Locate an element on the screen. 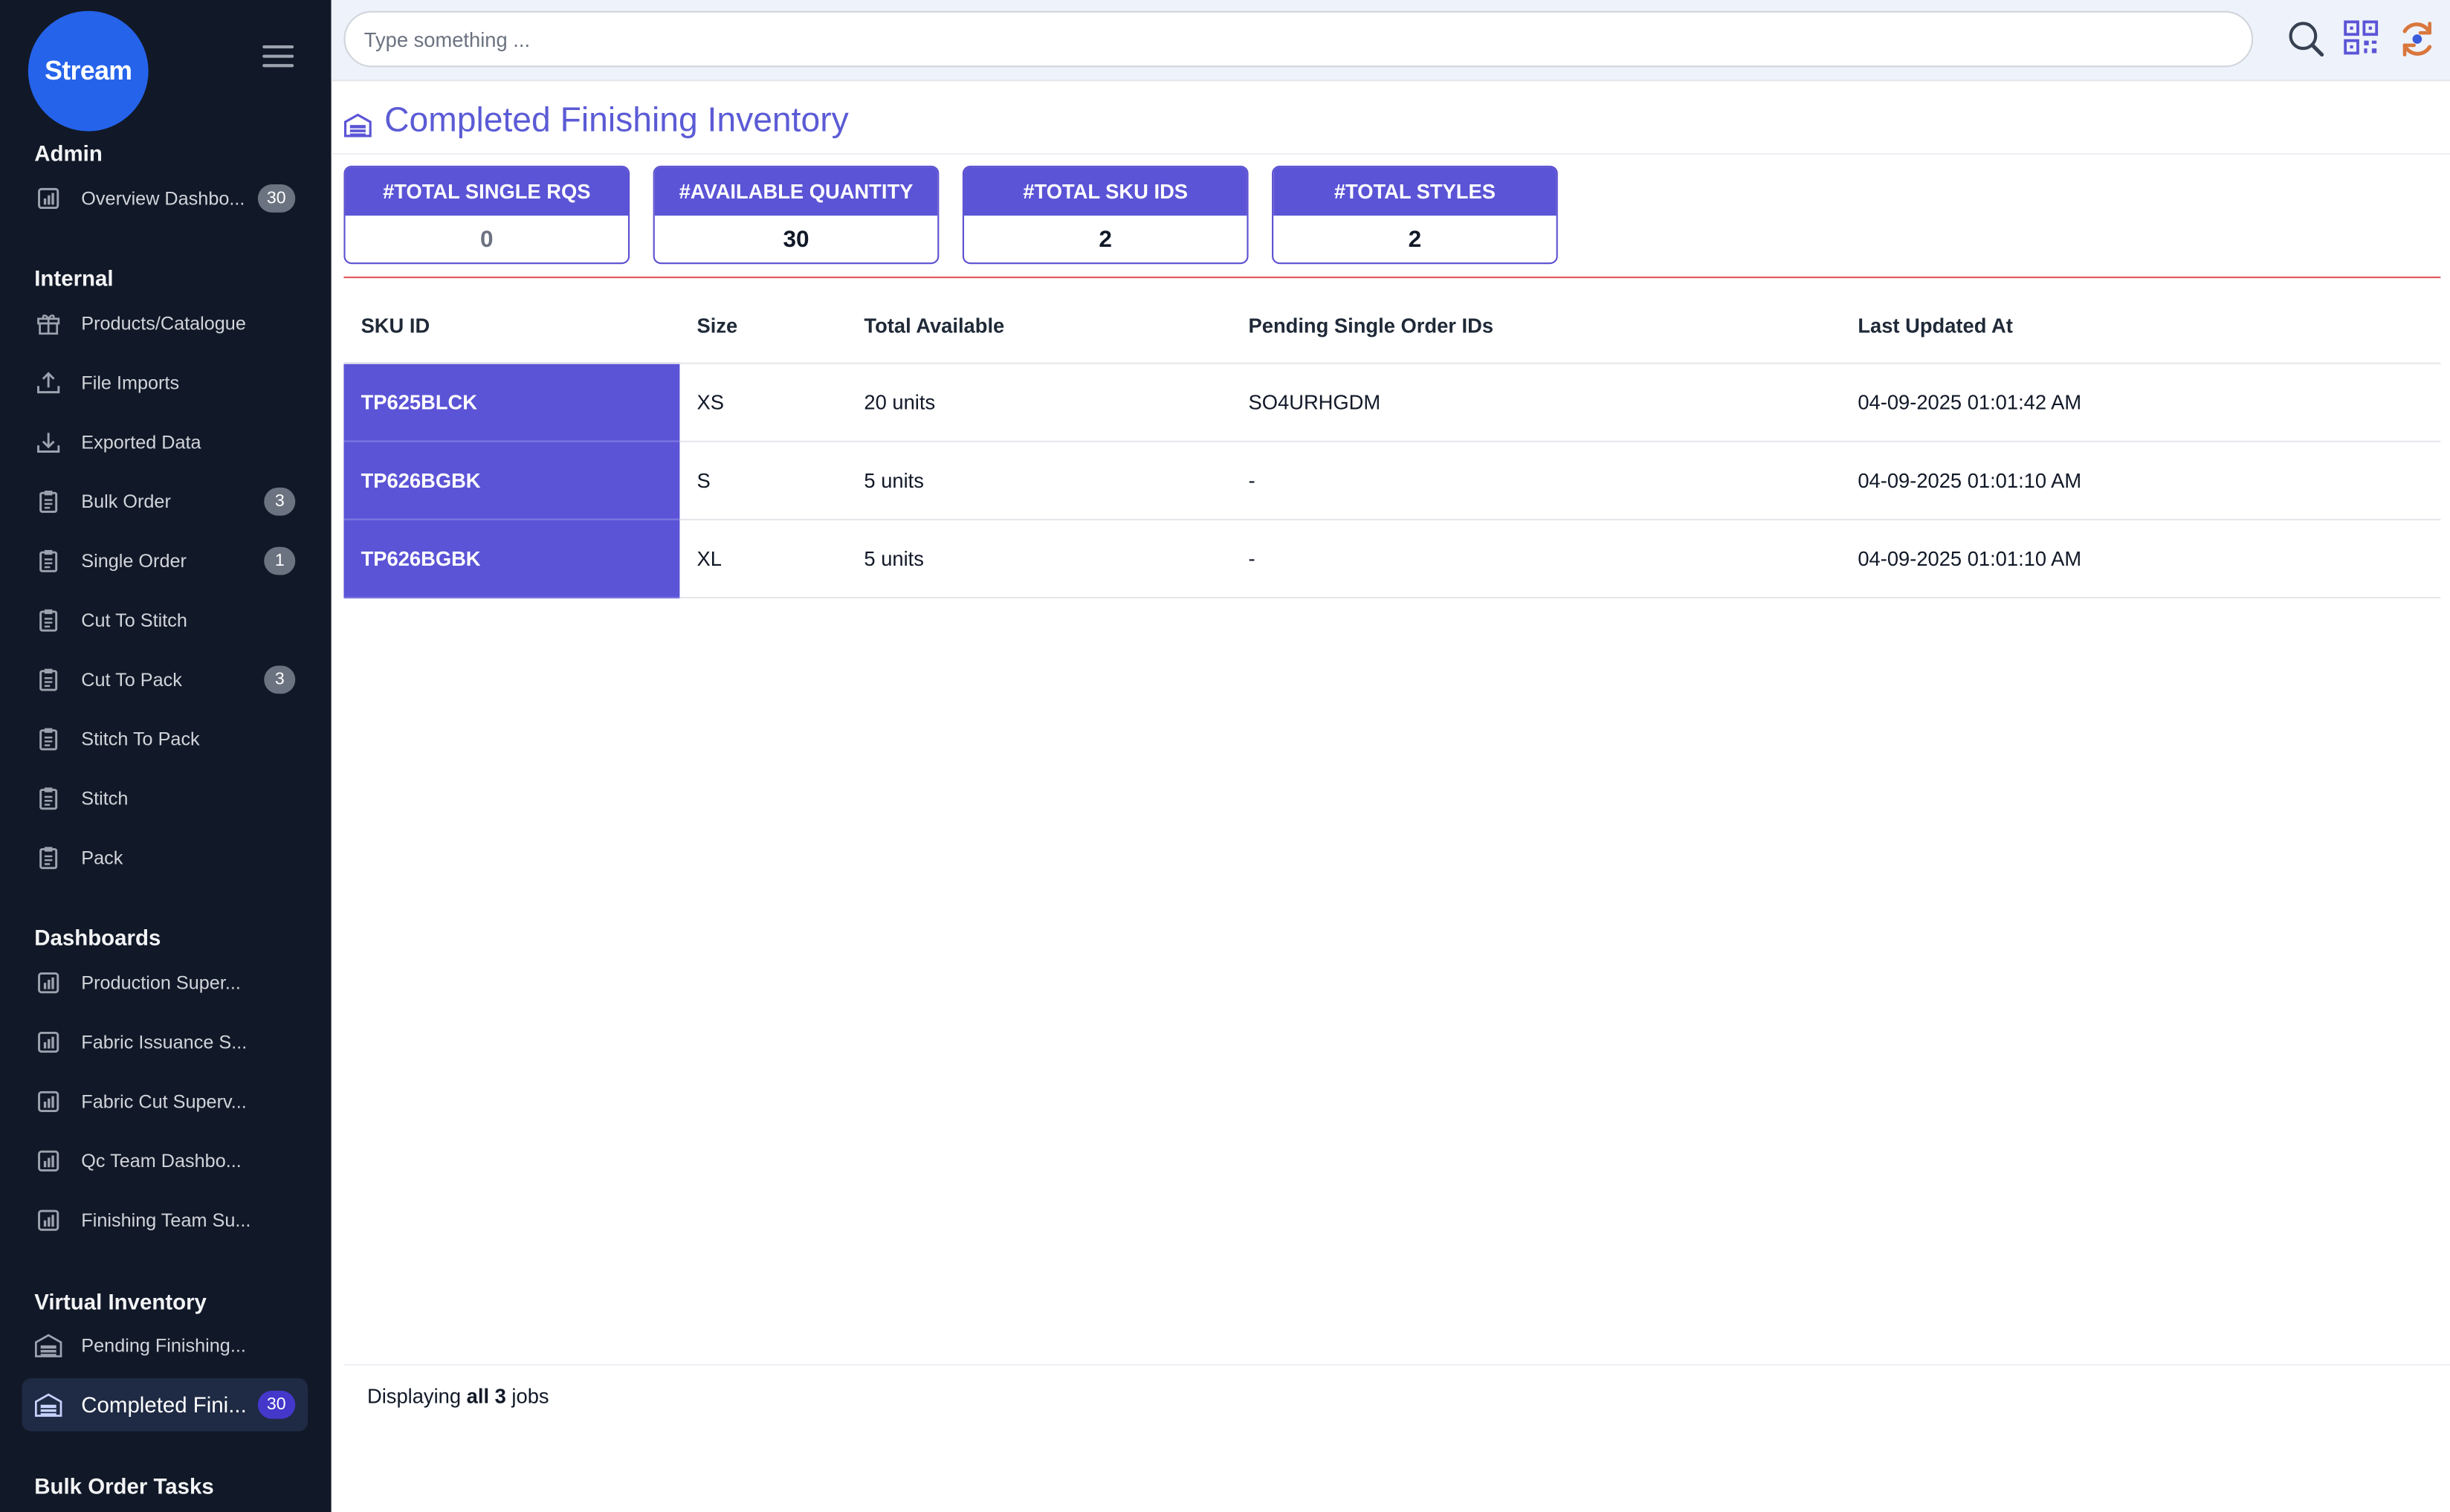 The height and width of the screenshot is (1512, 2450). sidebar-item-cut-to-stitch: Cut To Stitch is located at coordinates (165, 620).